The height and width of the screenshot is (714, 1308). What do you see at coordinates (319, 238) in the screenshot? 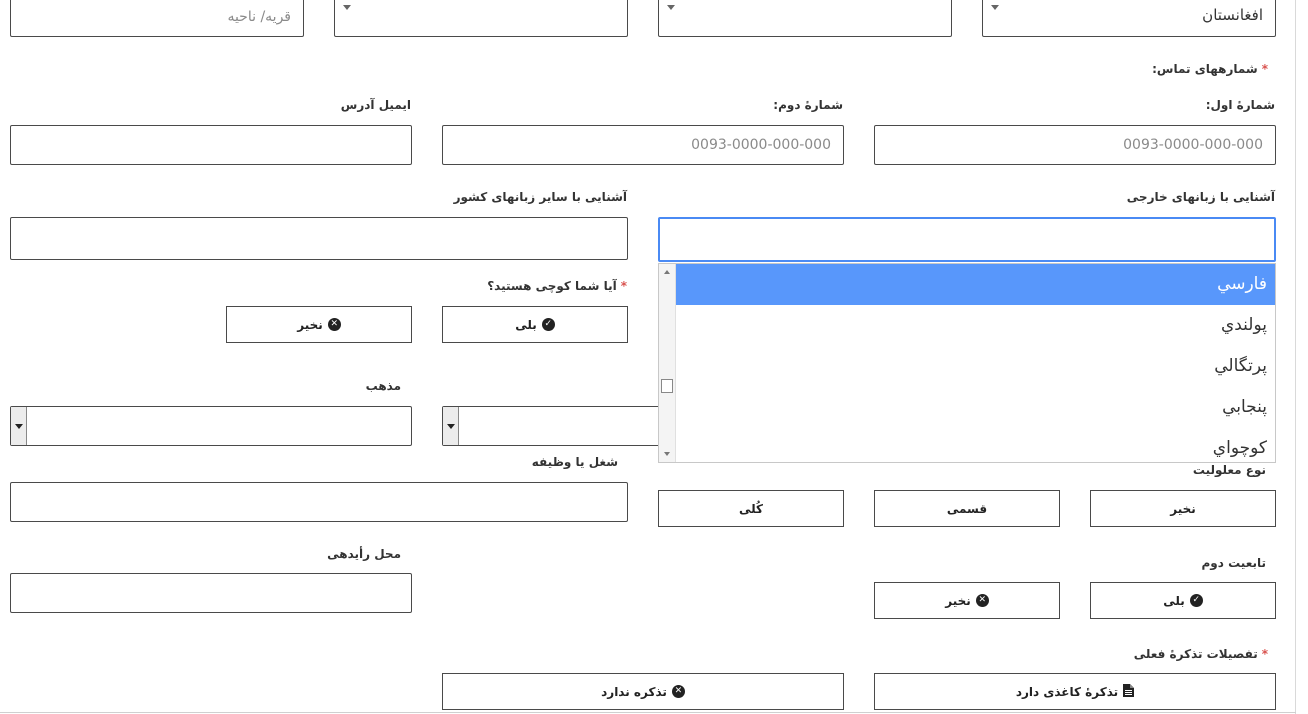
I see `local-languages-input` at bounding box center [319, 238].